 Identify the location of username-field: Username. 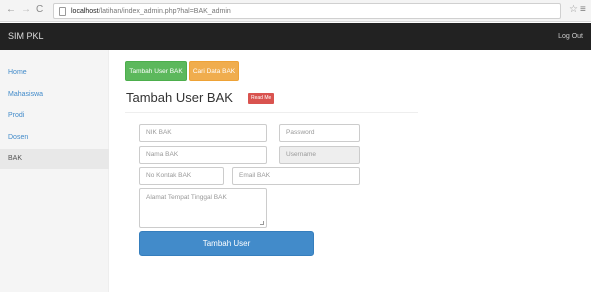
(319, 155).